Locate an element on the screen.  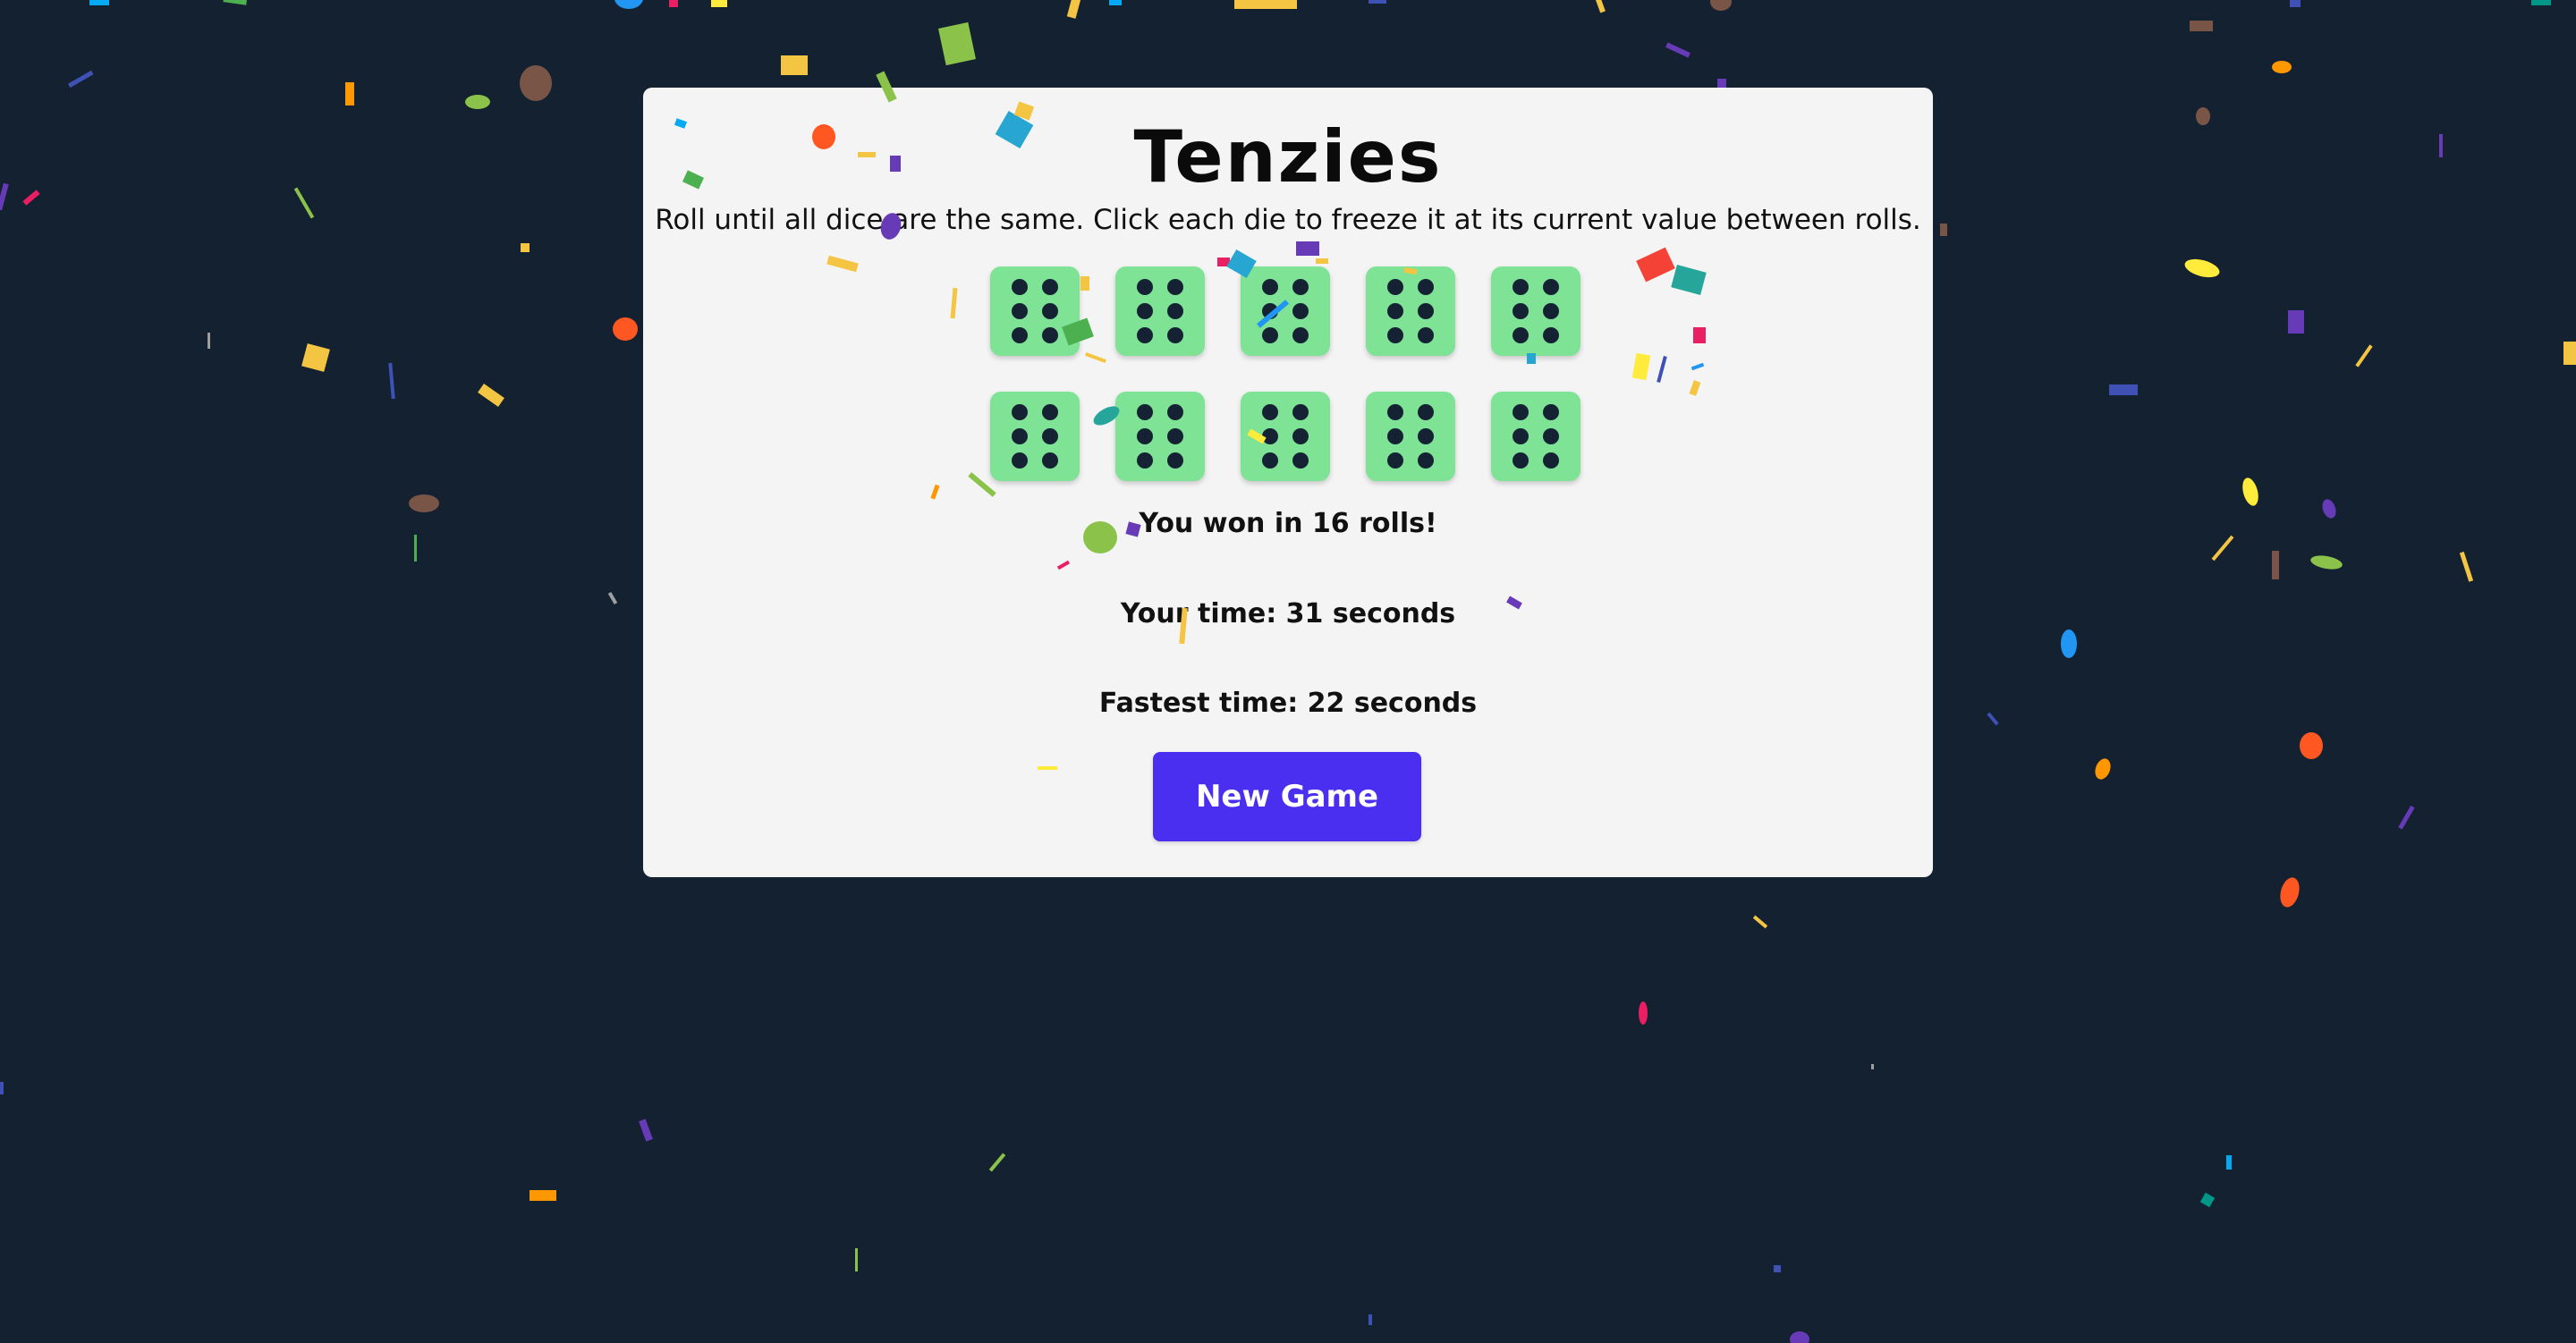
your-time-text: Your time: 31 seconds is located at coordinates (1288, 613).